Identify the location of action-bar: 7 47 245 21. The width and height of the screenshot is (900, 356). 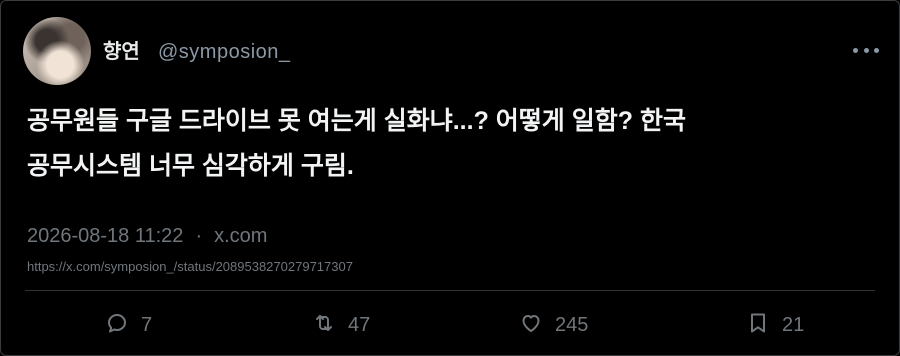
(450, 325).